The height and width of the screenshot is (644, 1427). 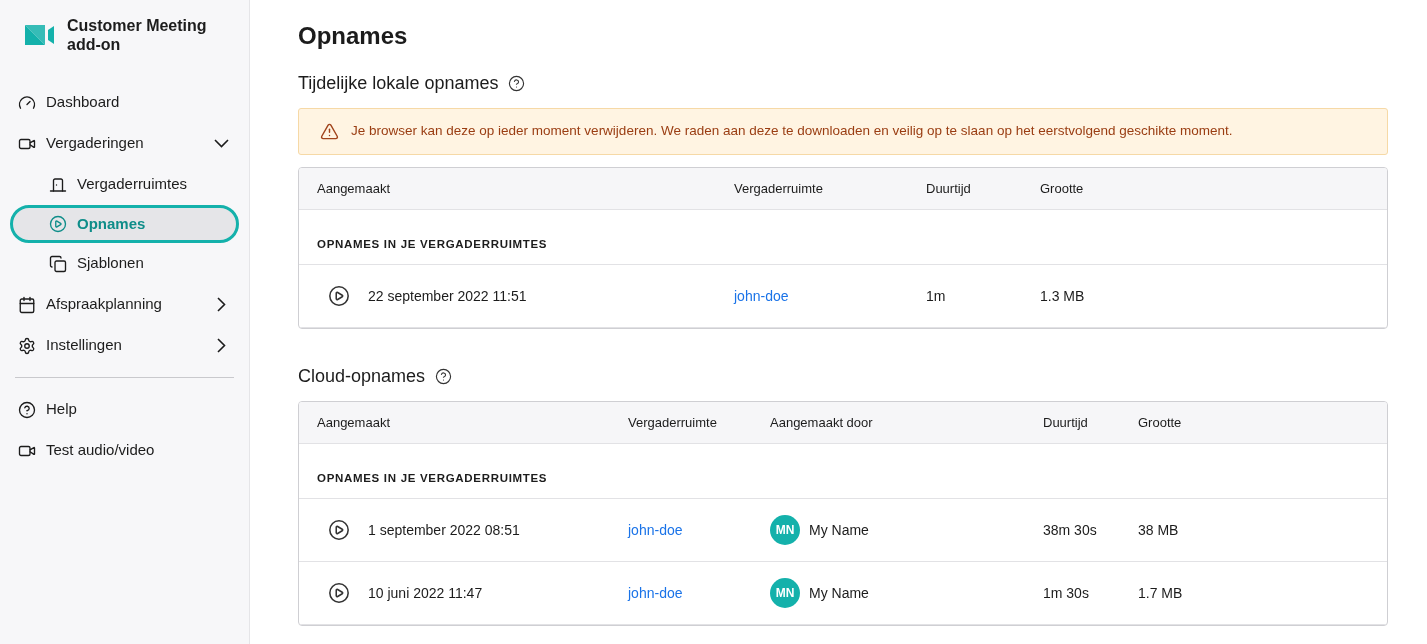 What do you see at coordinates (58, 263) in the screenshot?
I see `copy-icon` at bounding box center [58, 263].